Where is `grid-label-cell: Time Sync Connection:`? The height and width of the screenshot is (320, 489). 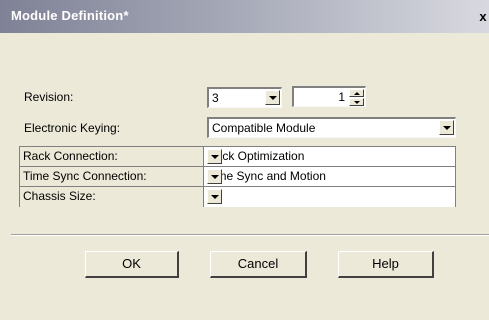 grid-label-cell: Time Sync Connection: is located at coordinates (112, 177).